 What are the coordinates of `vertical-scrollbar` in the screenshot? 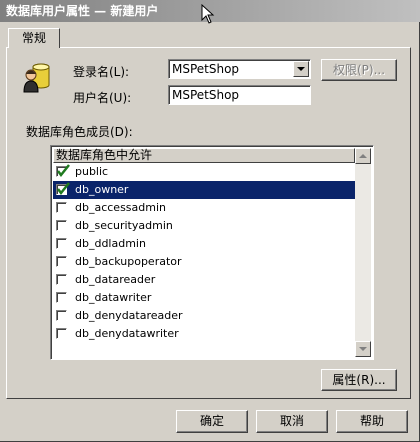 It's located at (363, 252).